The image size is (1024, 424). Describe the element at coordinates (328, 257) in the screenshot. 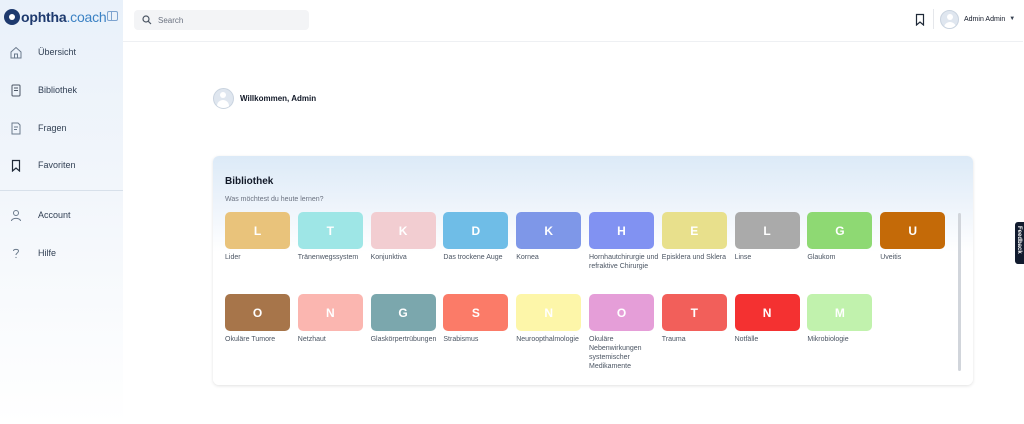

I see `library-tile-label: Tränenwegssystem` at that location.